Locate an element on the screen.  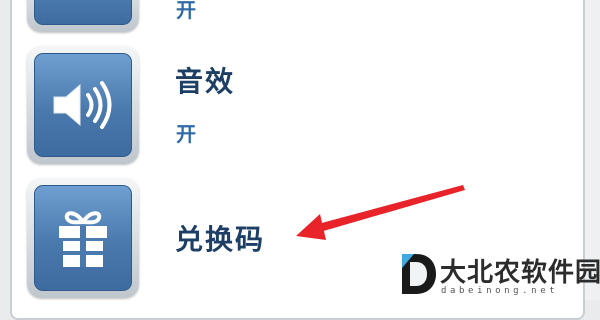
watermark-brand: 大北农软件园 is located at coordinates (520, 273).